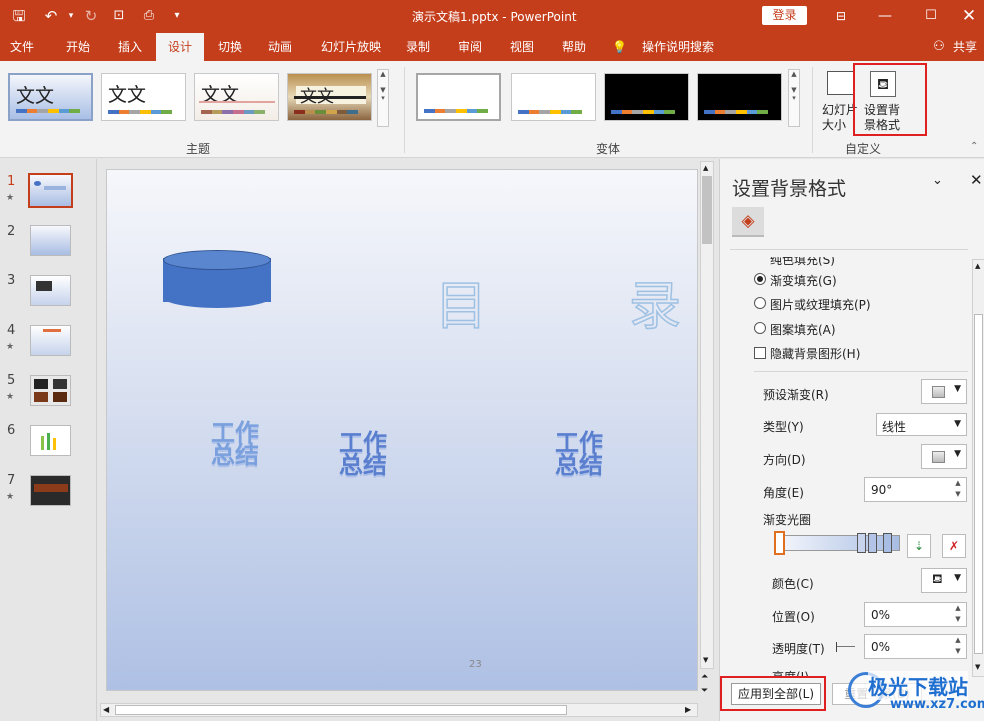  What do you see at coordinates (143, 97) in the screenshot?
I see `theme-thumb-2: 文文` at bounding box center [143, 97].